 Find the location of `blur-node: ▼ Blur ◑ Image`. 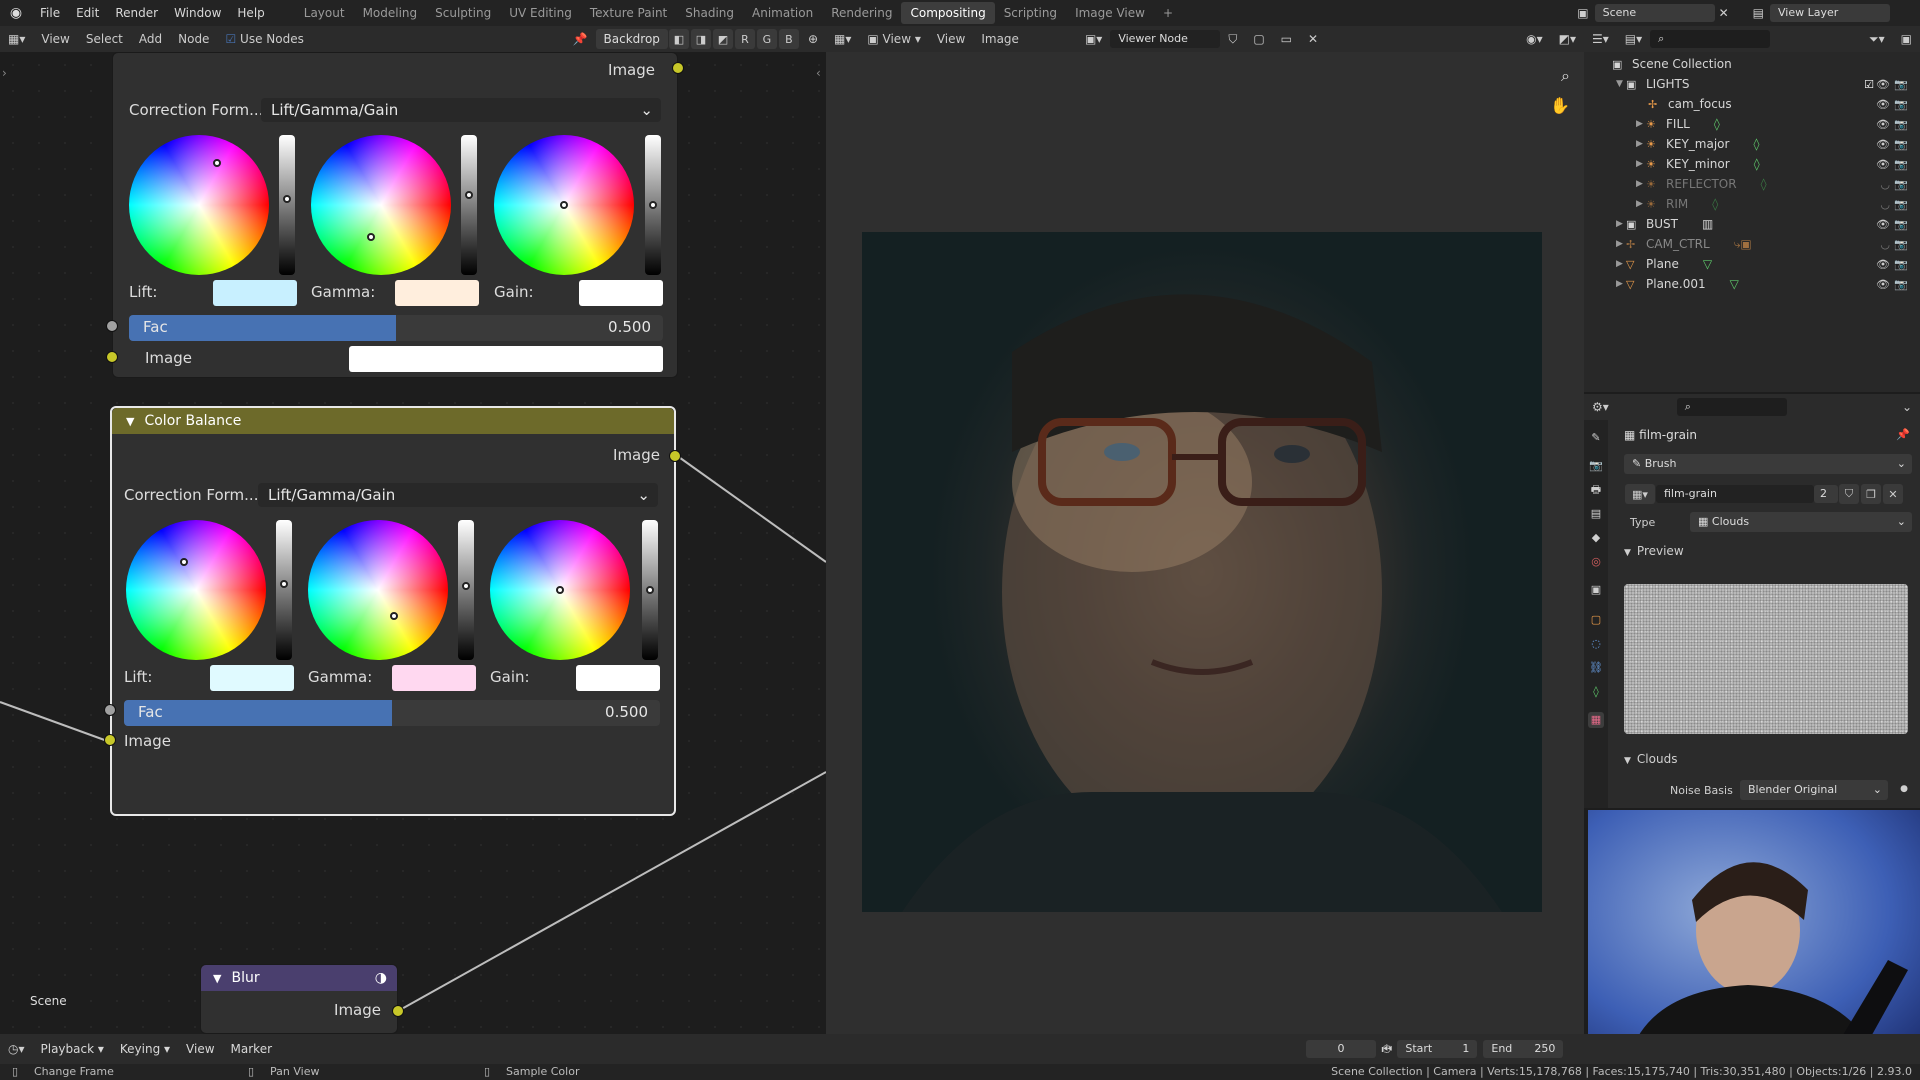

blur-node: ▼ Blur ◑ Image is located at coordinates (299, 999).